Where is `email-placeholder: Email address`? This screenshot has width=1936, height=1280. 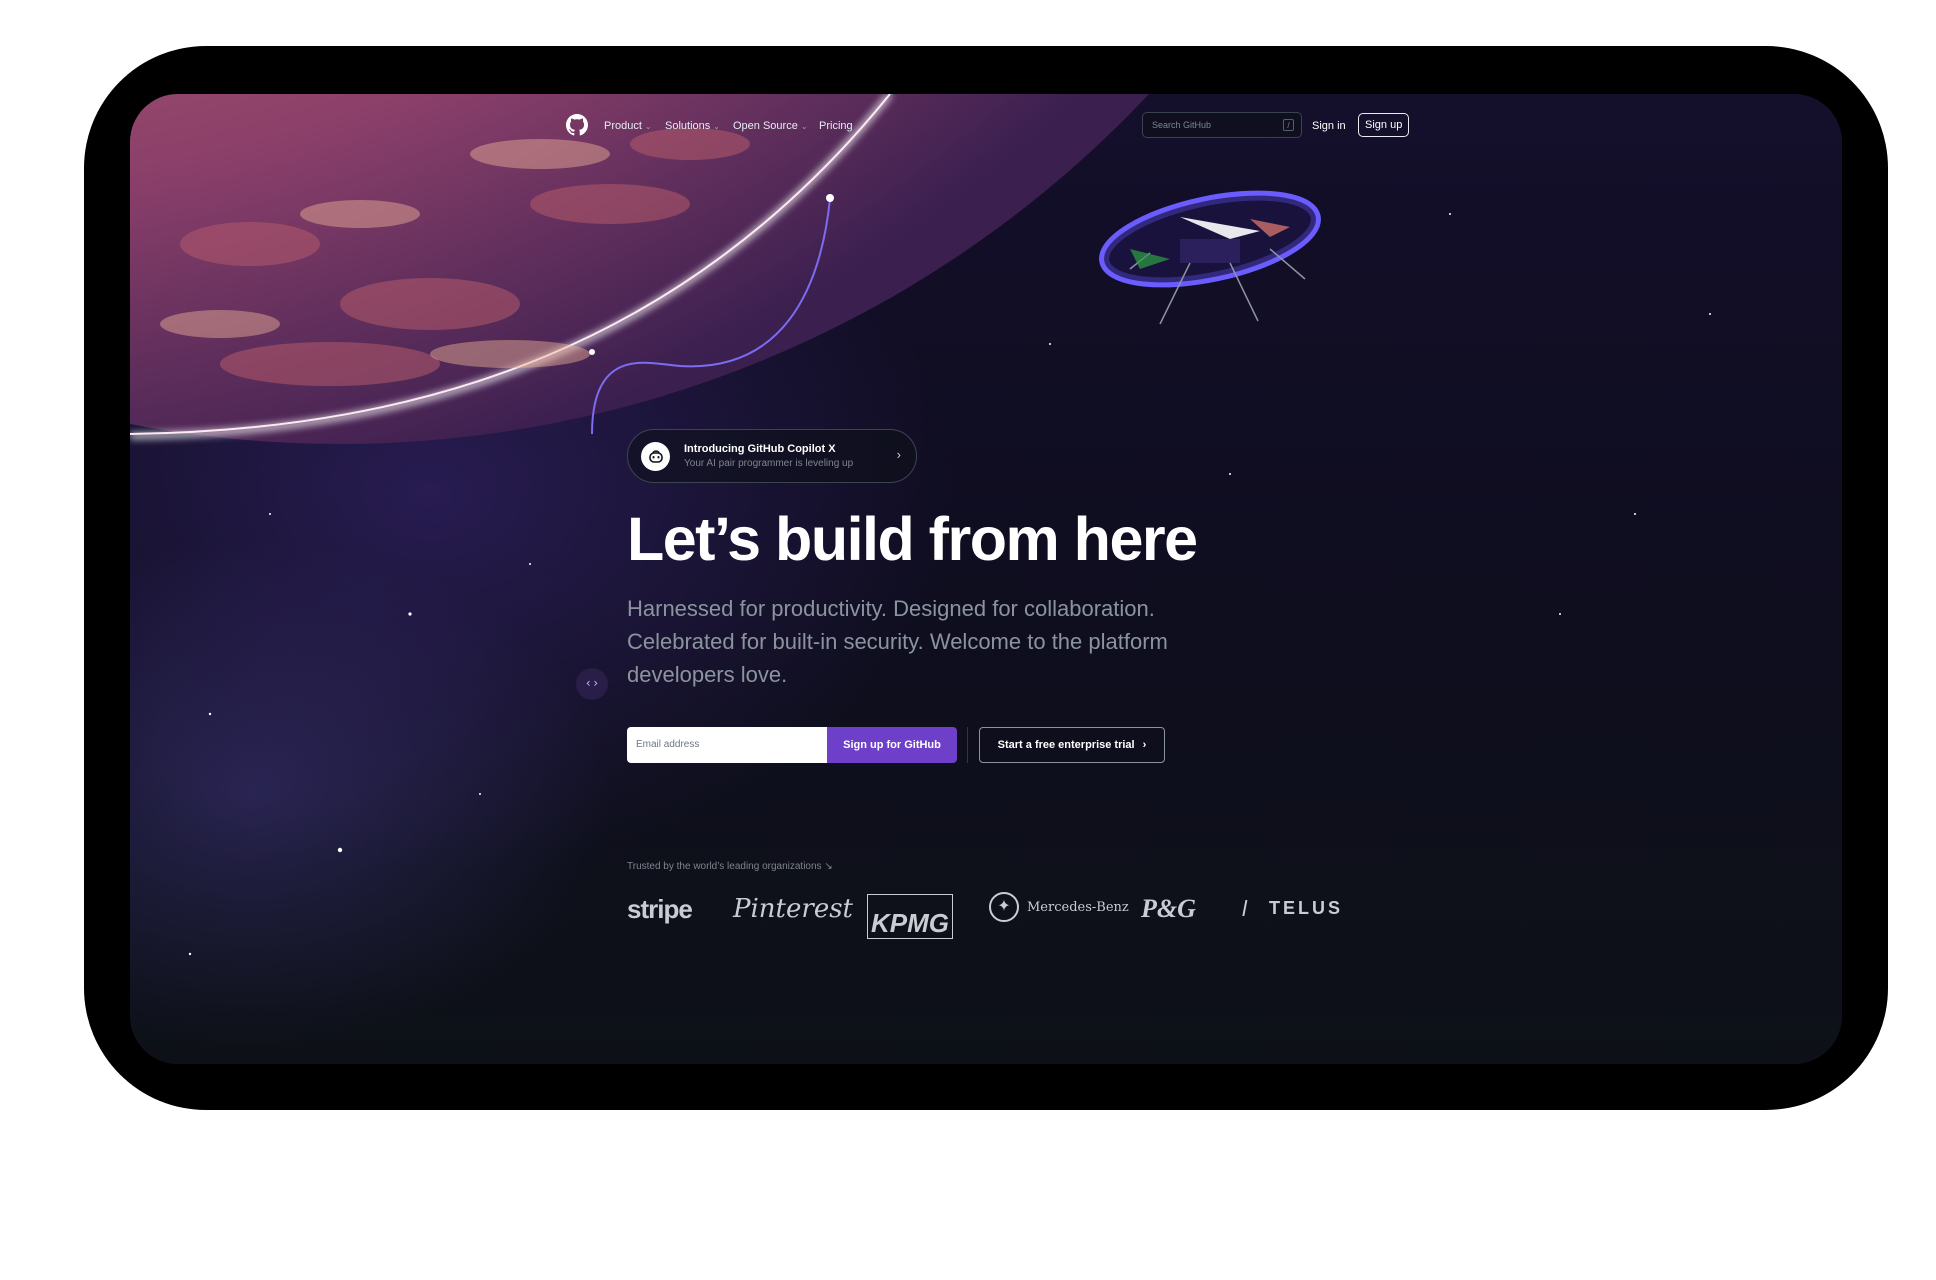
email-placeholder: Email address is located at coordinates (668, 744).